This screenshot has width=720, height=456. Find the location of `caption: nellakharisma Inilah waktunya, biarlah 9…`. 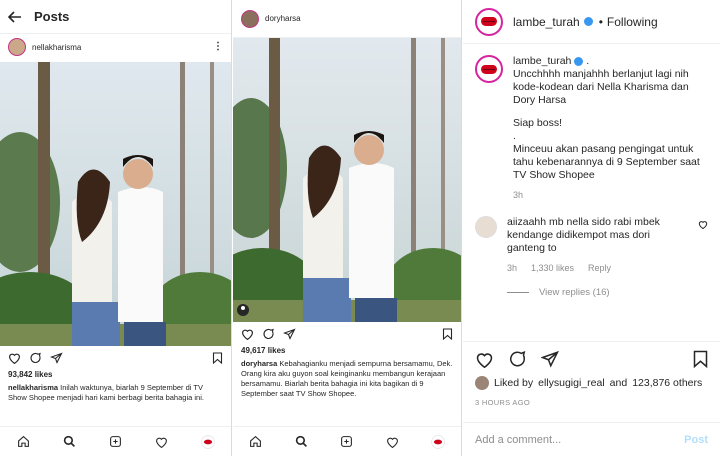

caption: nellakharisma Inilah waktunya, biarlah 9… is located at coordinates (115, 393).